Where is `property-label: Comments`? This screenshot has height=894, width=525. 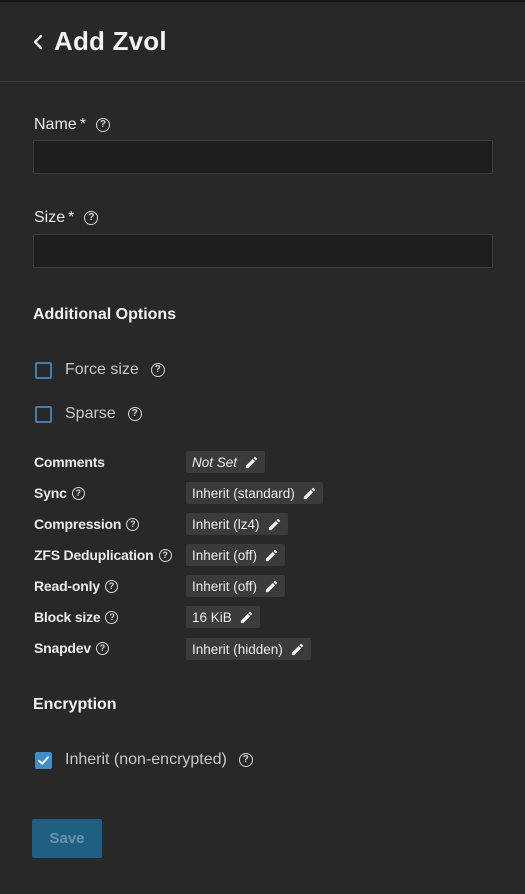 property-label: Comments is located at coordinates (69, 462).